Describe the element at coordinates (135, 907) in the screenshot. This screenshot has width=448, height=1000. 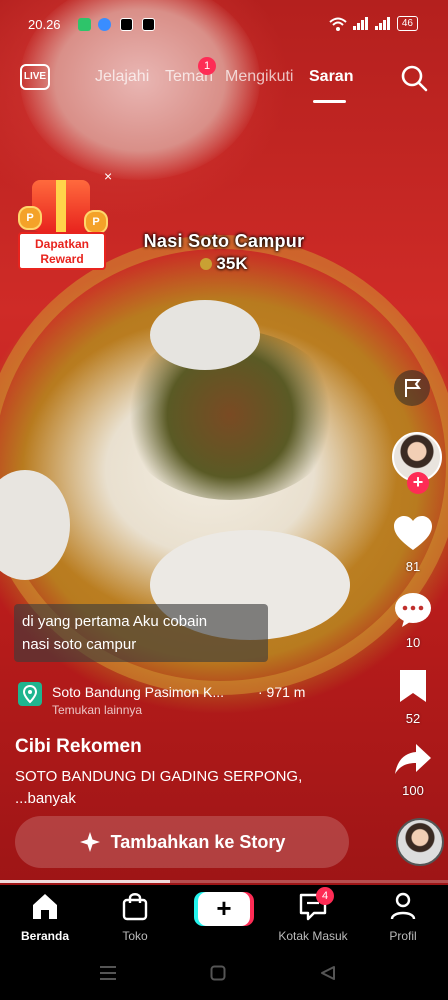
I see `shopping-bag-icon` at that location.